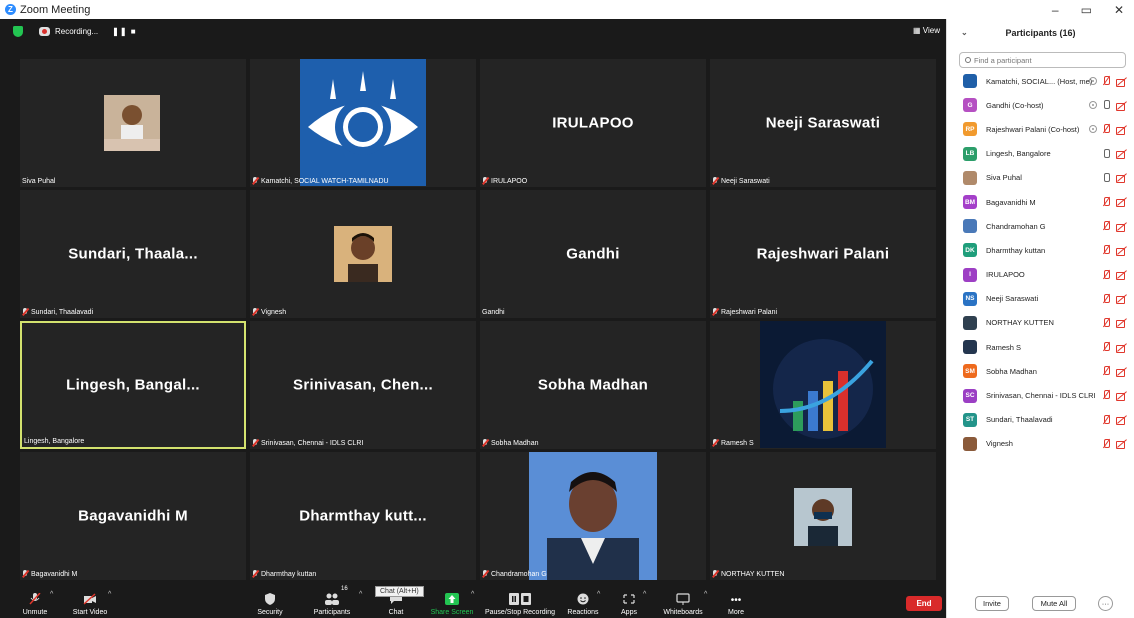 The height and width of the screenshot is (618, 1134). Describe the element at coordinates (567, 9) in the screenshot. I see `window-titlebar: Z Zoom Meeting – ▭ ✕` at that location.